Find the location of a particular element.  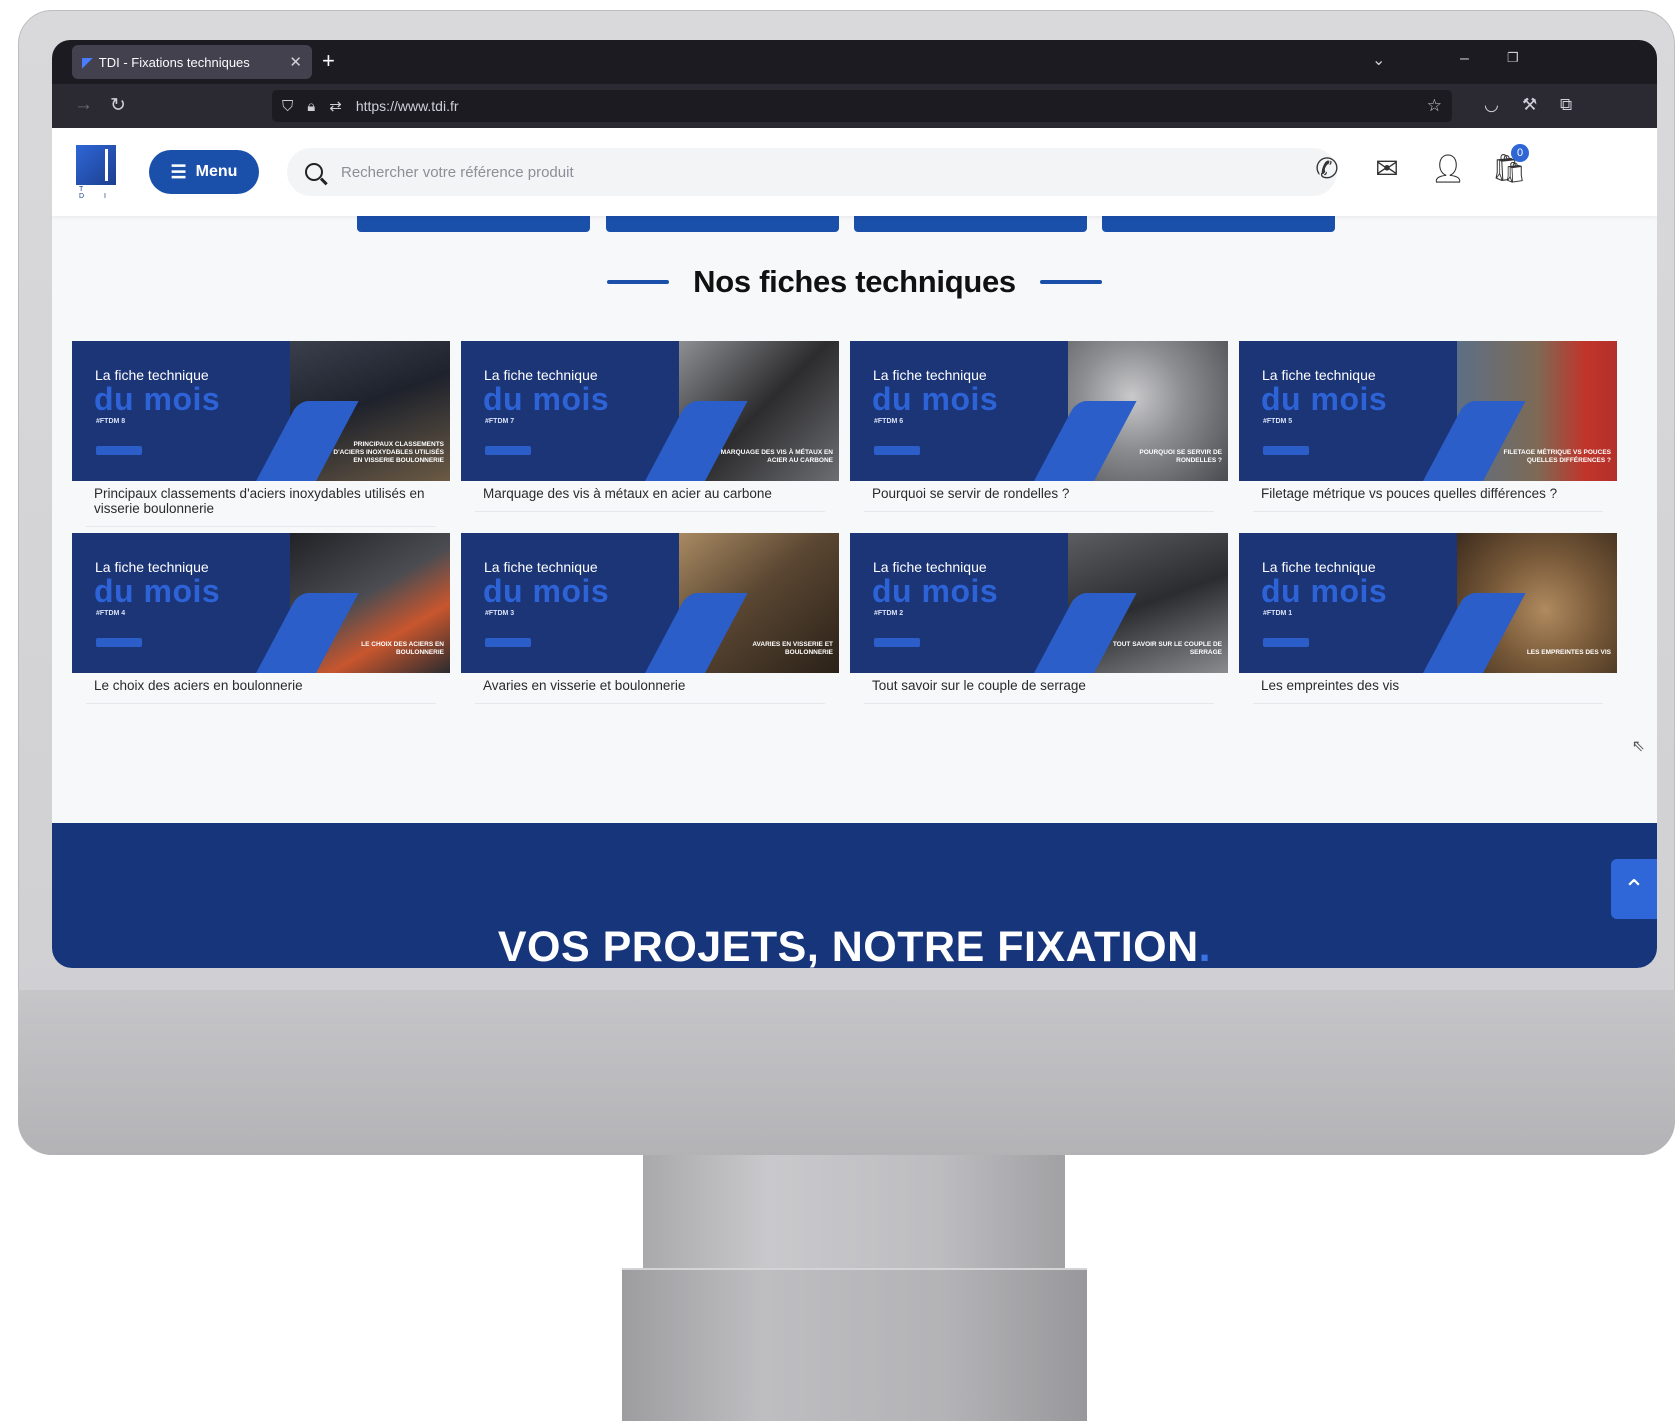

browser-toolbar: → ↻ ⛉ 🔒︎ ⇄ https://www.tdi.fr ☆ ◡ ⚒ ⧉ is located at coordinates (854, 106).